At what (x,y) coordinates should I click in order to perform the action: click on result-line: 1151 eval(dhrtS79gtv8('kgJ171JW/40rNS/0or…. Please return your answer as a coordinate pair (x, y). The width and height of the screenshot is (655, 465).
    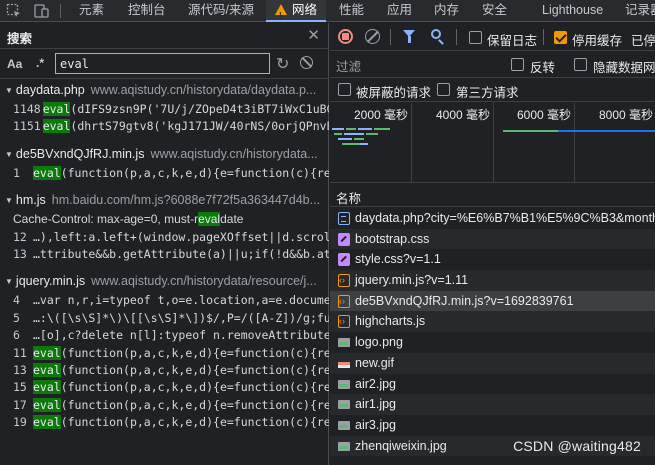
    Looking at the image, I should click on (164, 126).